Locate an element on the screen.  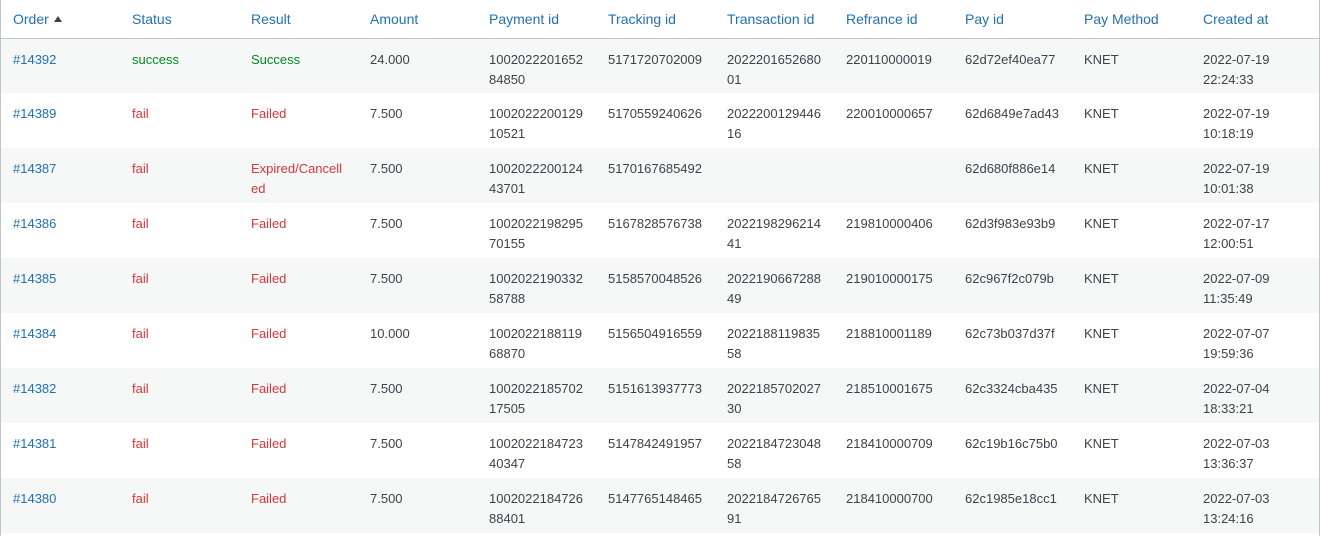
order-link: #14392 is located at coordinates (34, 59).